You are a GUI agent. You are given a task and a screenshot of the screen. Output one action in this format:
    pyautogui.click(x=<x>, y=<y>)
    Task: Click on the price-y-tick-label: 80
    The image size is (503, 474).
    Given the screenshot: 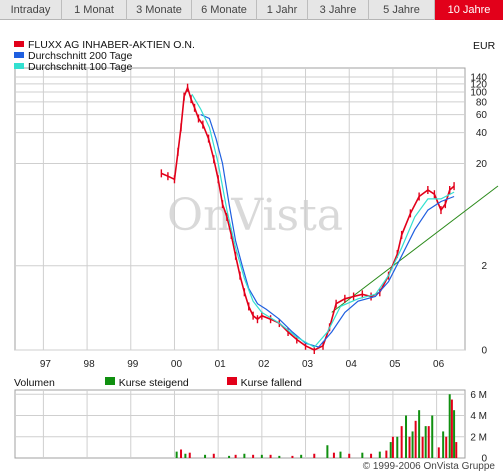 What is the action you would take?
    pyautogui.click(x=482, y=102)
    